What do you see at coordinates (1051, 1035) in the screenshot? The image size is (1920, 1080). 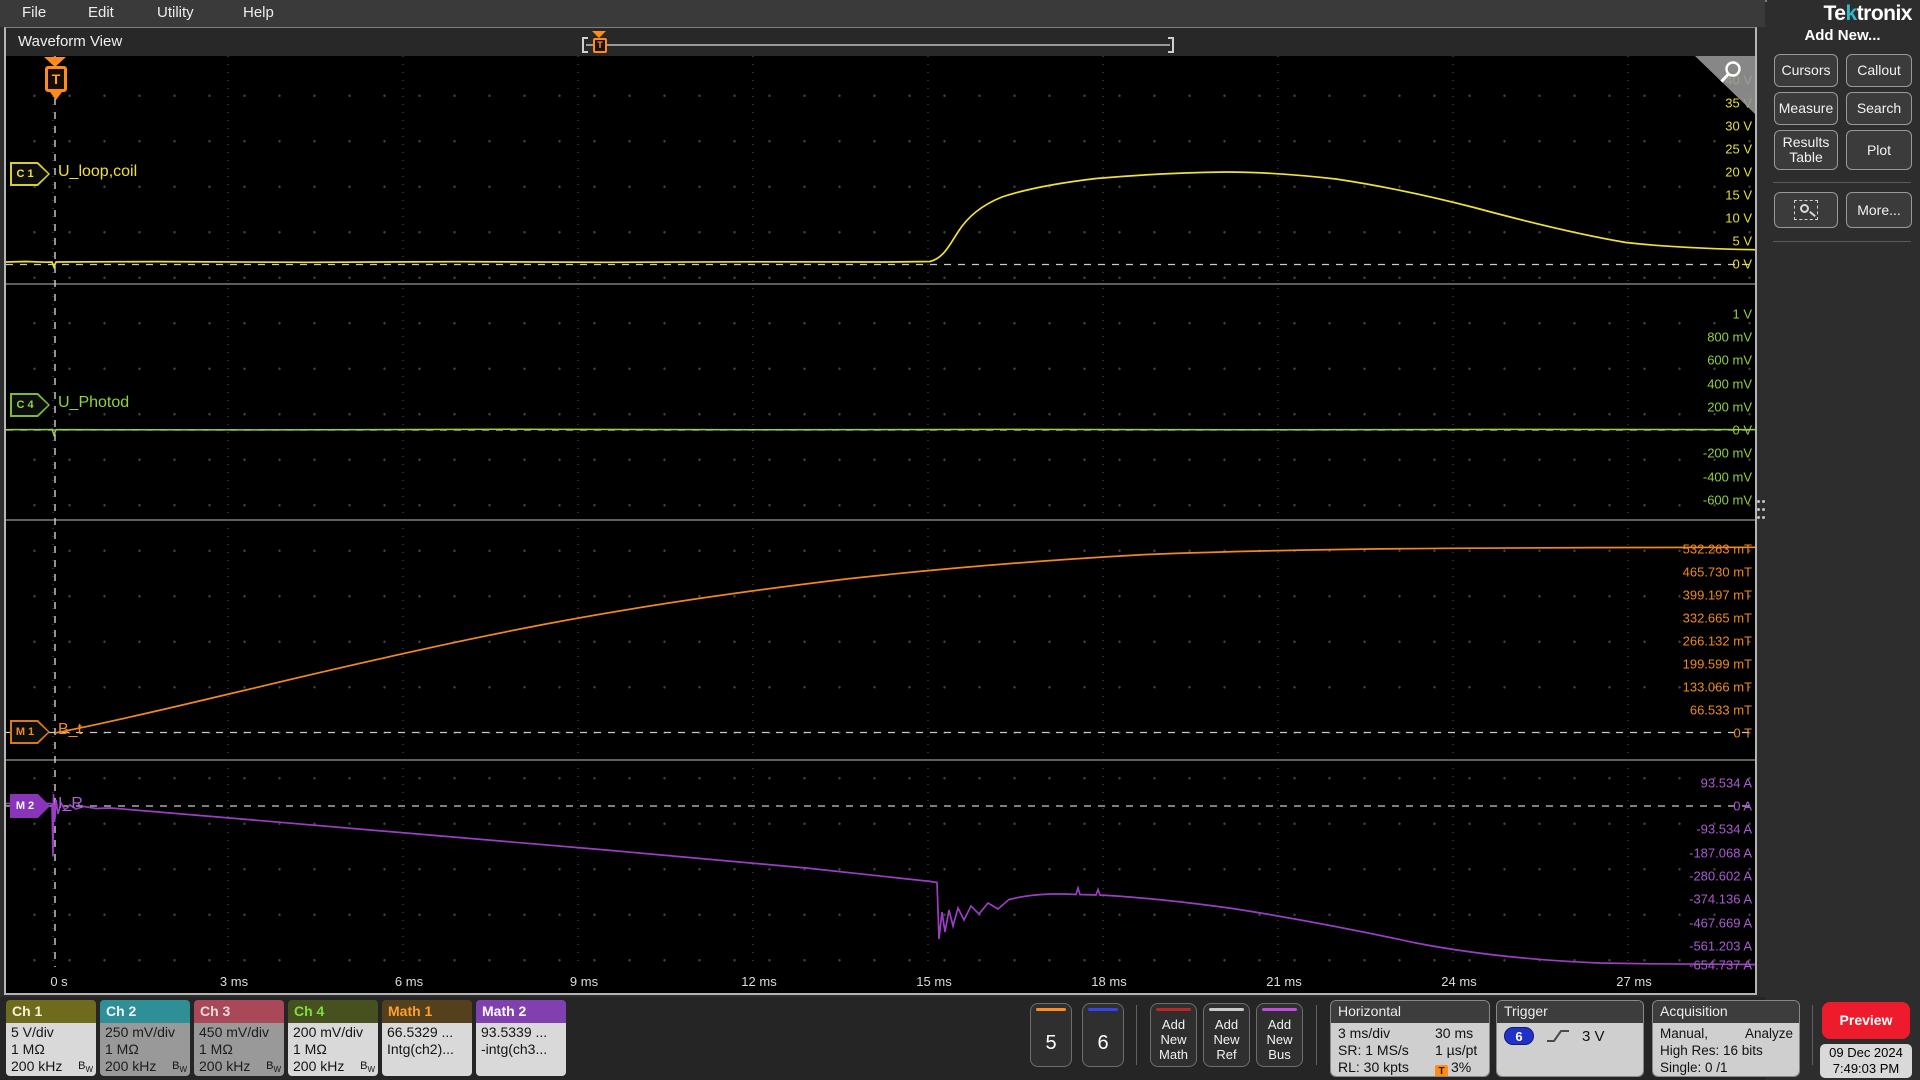 I see `scale-button-5: 5` at bounding box center [1051, 1035].